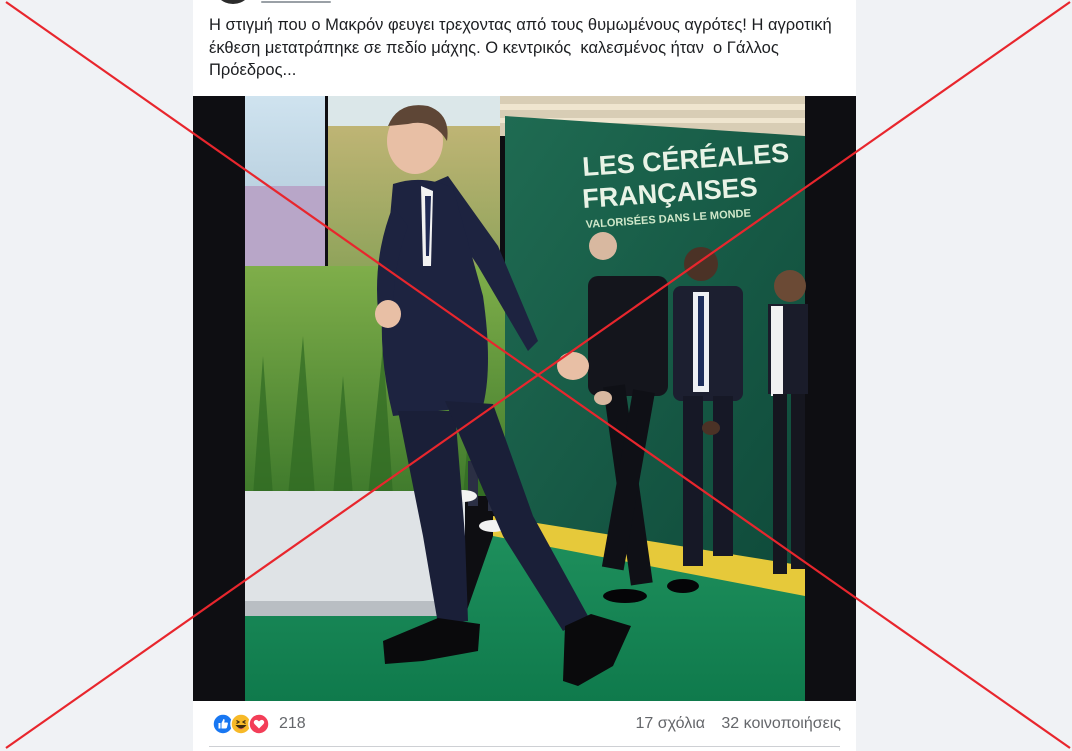  I want to click on love-icon, so click(259, 724).